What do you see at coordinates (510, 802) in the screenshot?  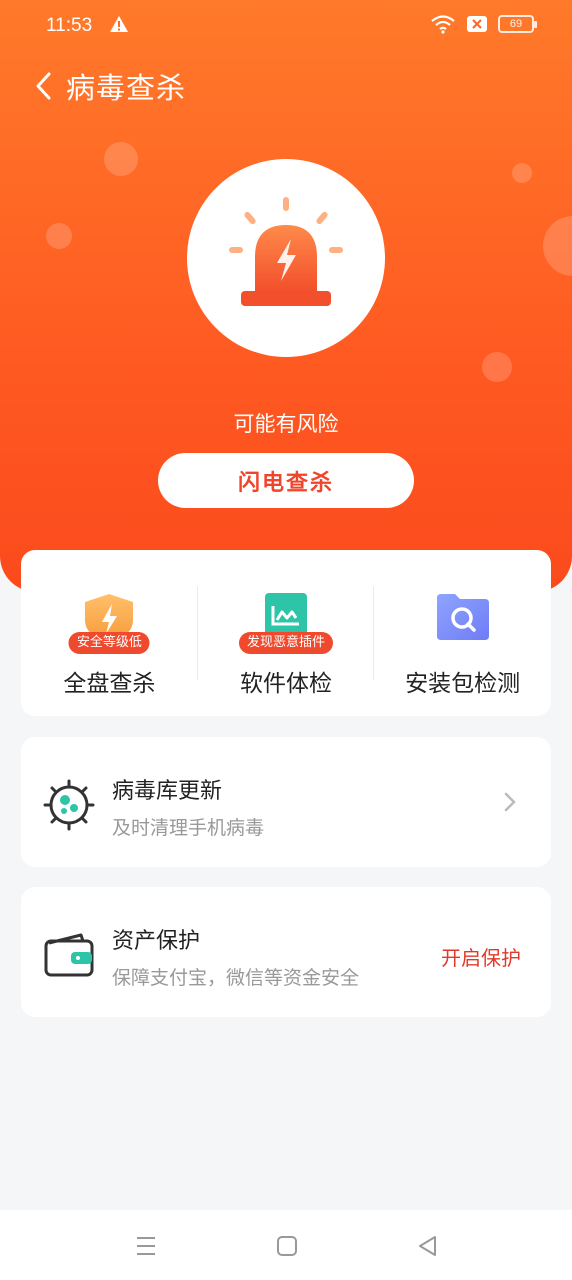 I see `chevron-right-icon` at bounding box center [510, 802].